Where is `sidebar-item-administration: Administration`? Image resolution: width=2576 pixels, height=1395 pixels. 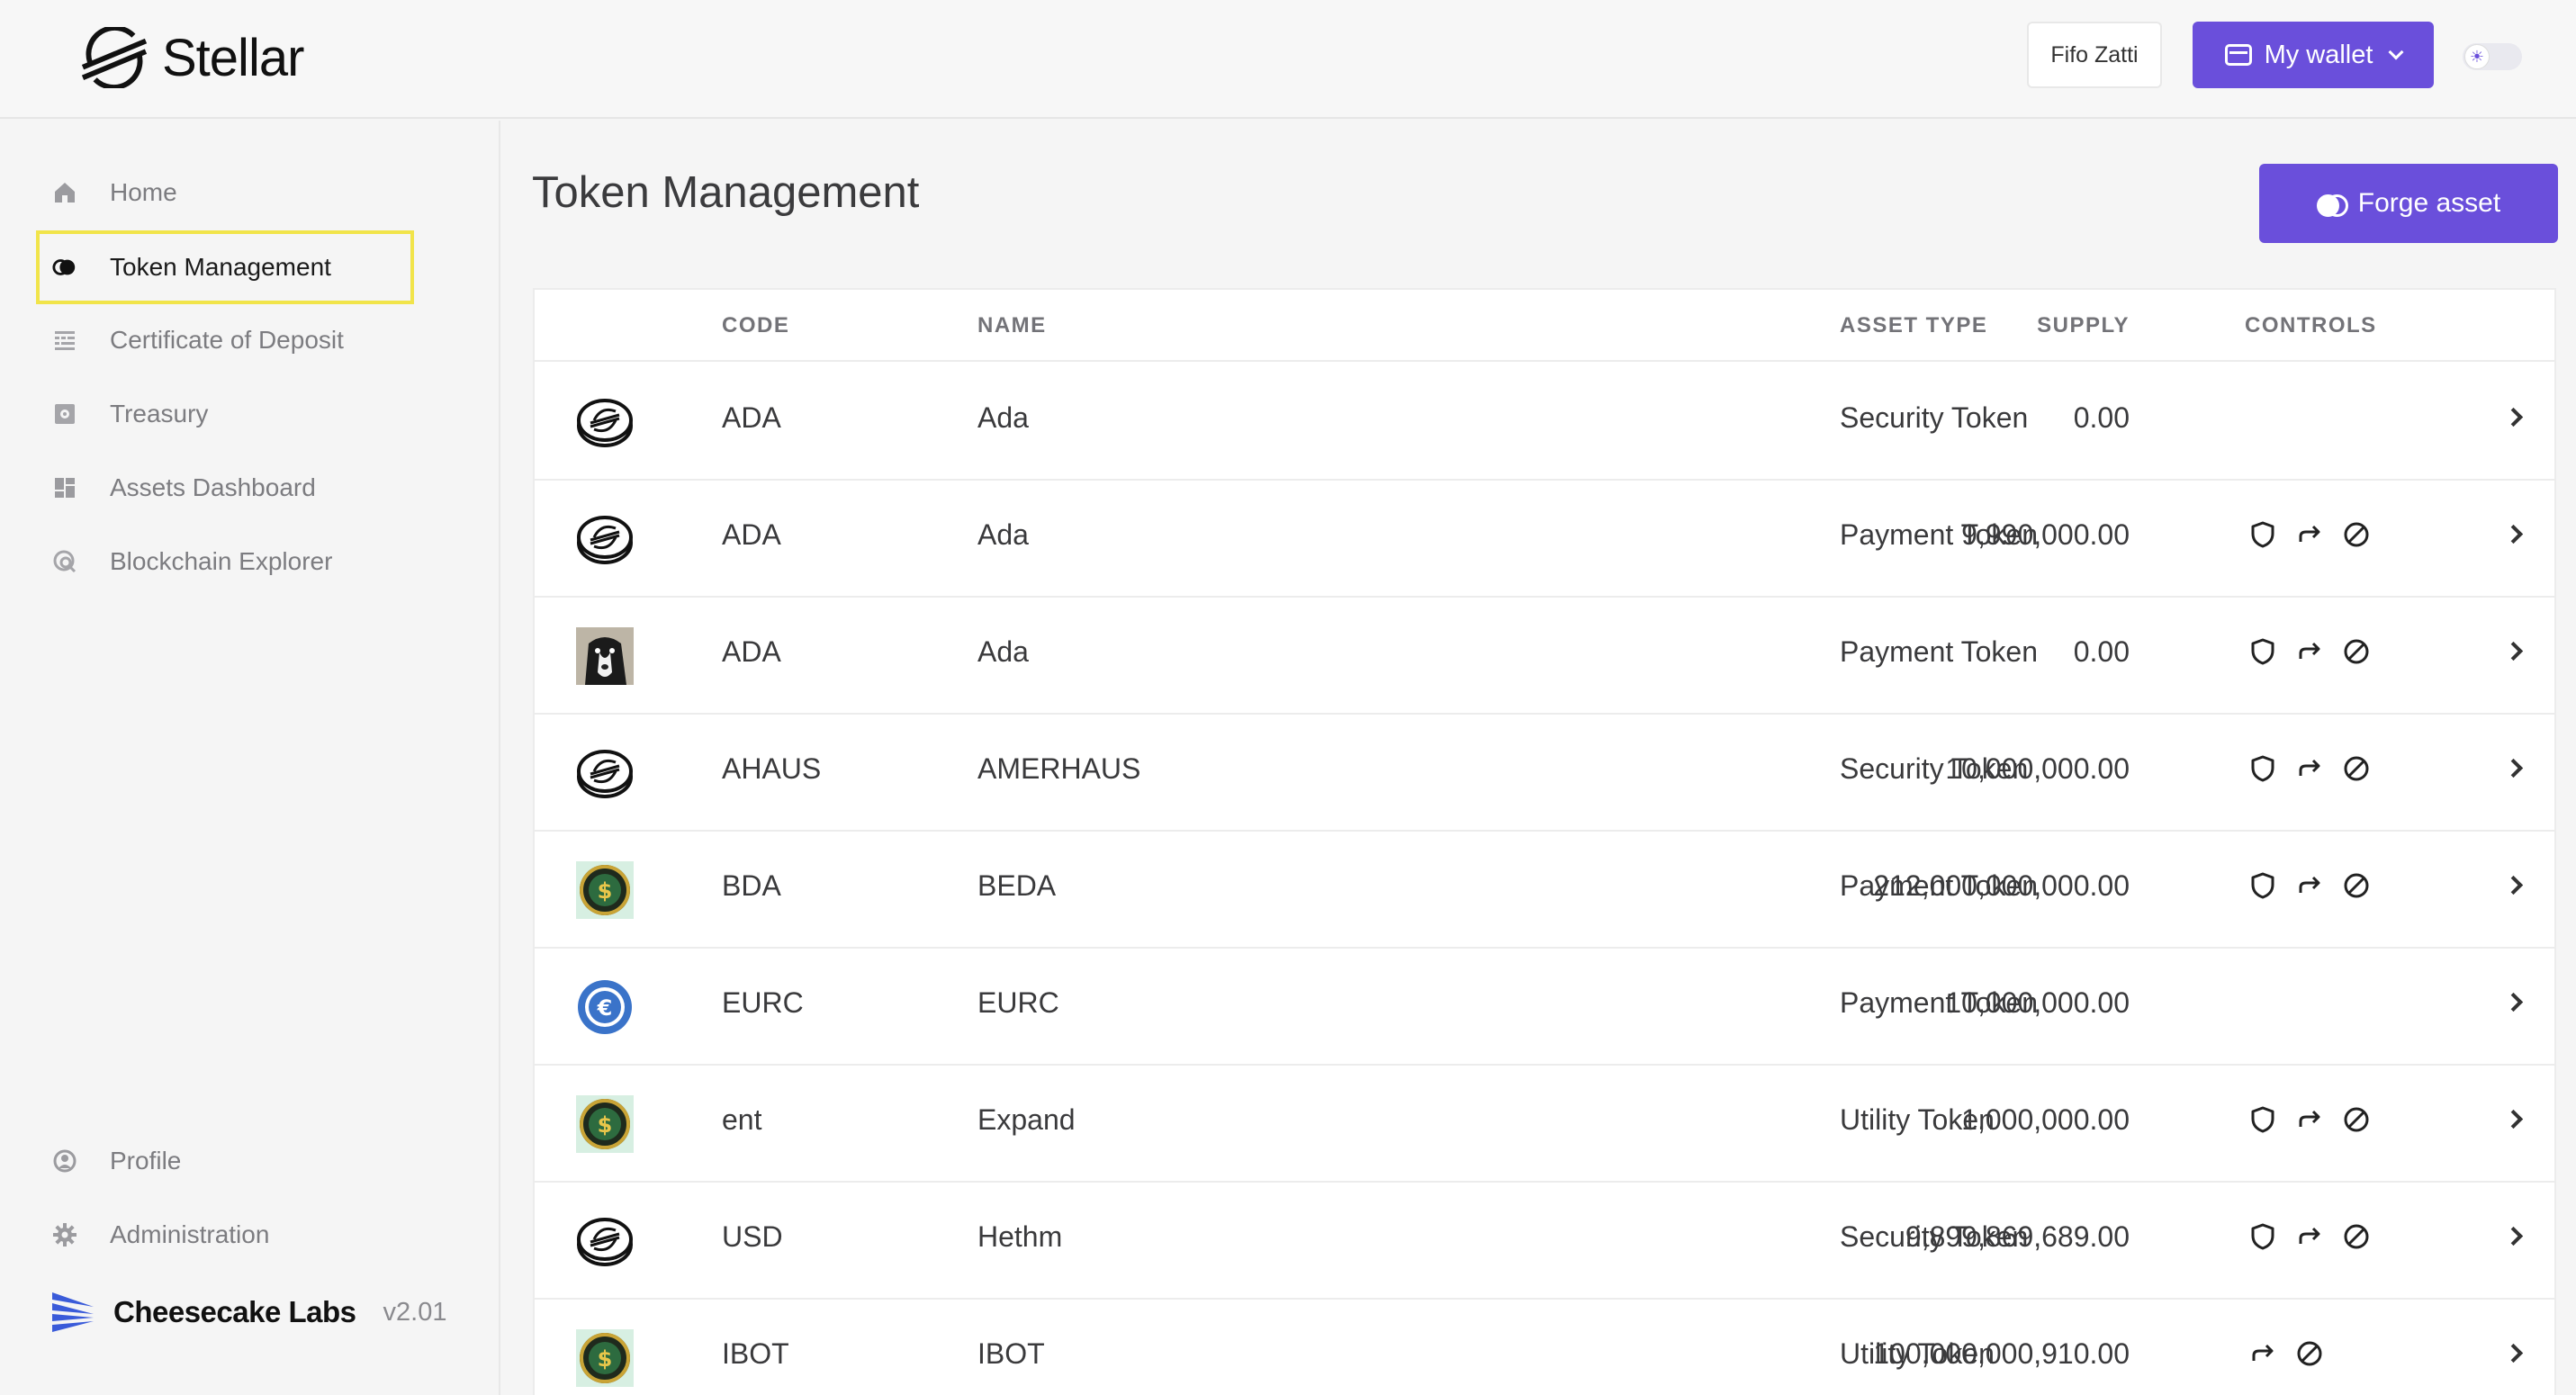 sidebar-item-administration: Administration is located at coordinates (225, 1235).